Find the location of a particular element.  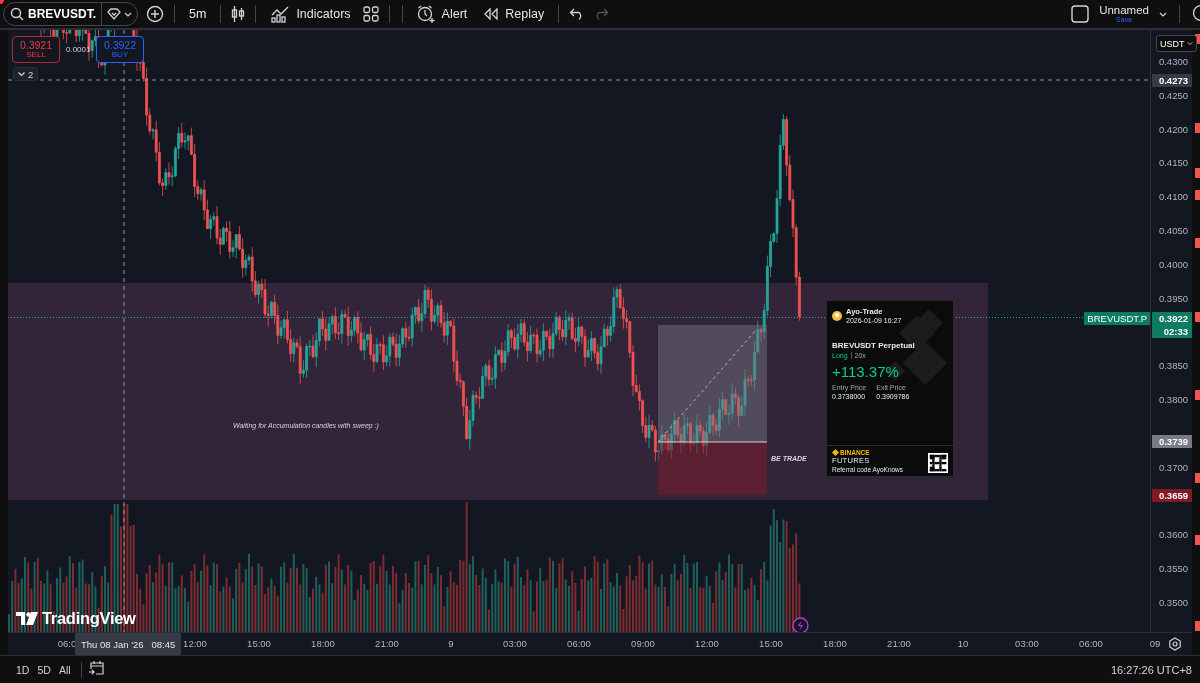

range-button: All is located at coordinates (64, 669).